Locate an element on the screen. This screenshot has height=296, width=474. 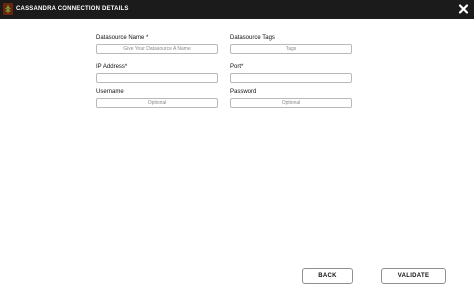
ip-address-input is located at coordinates (157, 78).